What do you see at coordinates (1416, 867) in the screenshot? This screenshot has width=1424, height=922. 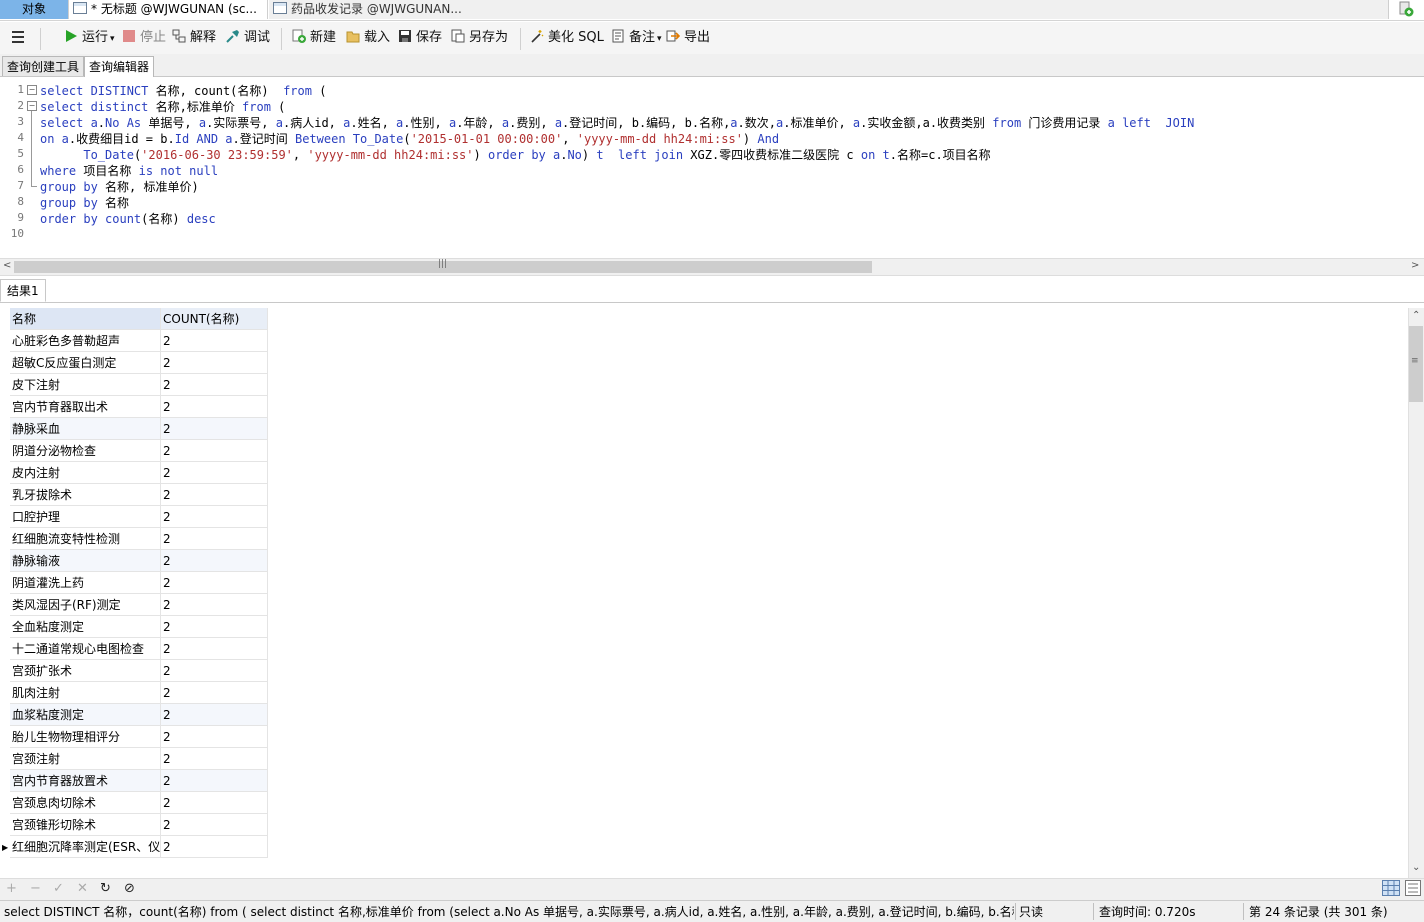 I see `scroll-down-icon: ⌄` at bounding box center [1416, 867].